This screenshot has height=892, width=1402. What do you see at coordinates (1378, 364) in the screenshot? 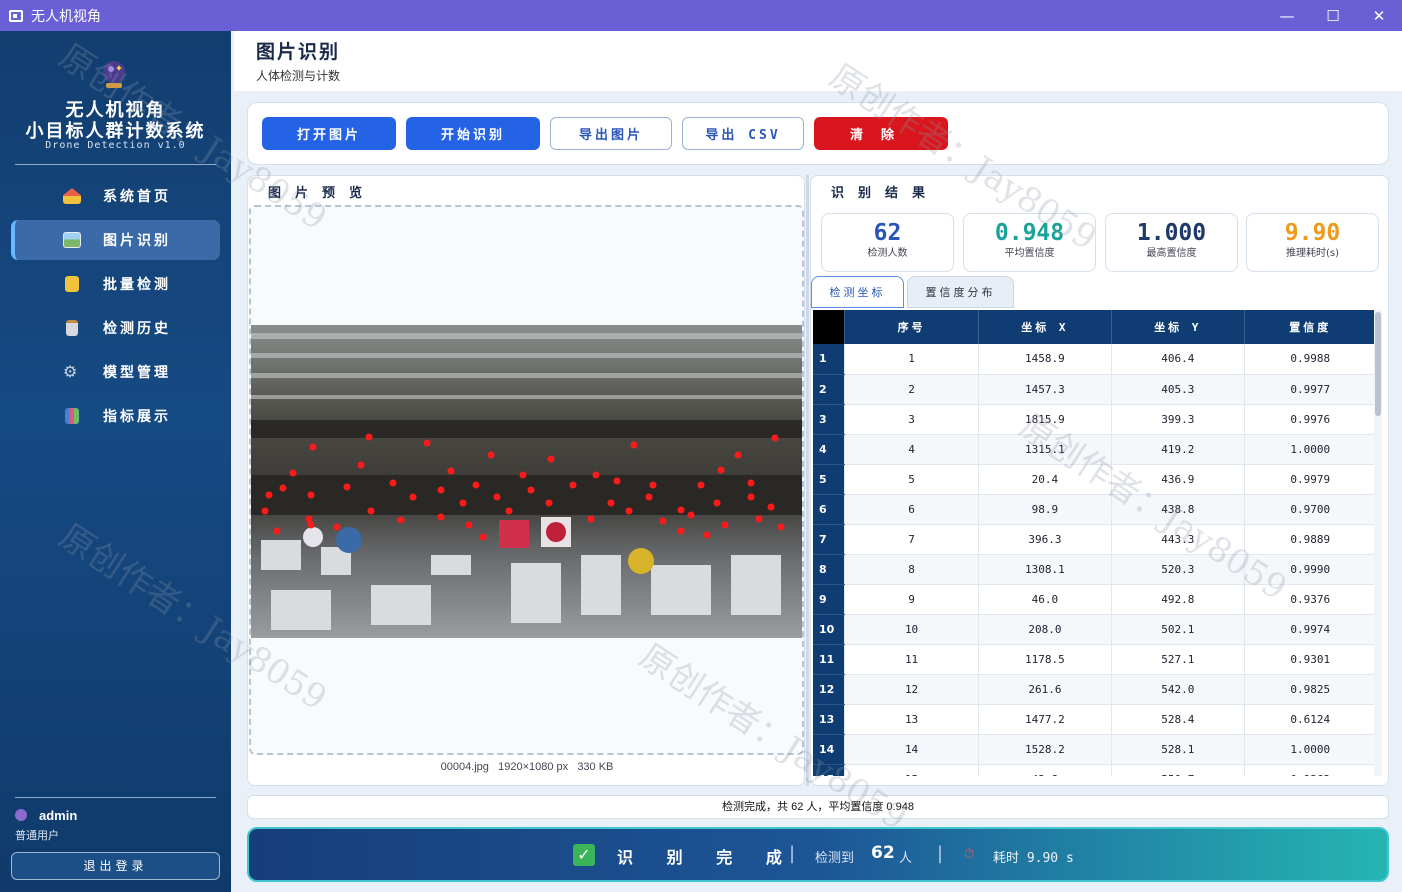
I see `scrollbar-thumb` at bounding box center [1378, 364].